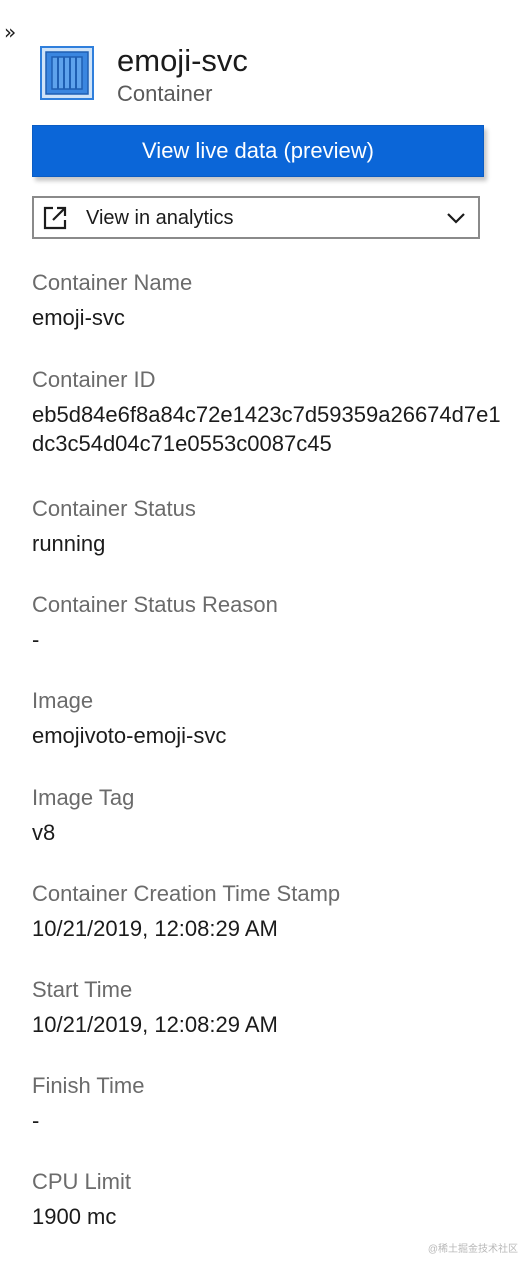 This screenshot has height=1262, width=526. What do you see at coordinates (129, 735) in the screenshot?
I see `property-value: emojivoto-emoji-svc` at bounding box center [129, 735].